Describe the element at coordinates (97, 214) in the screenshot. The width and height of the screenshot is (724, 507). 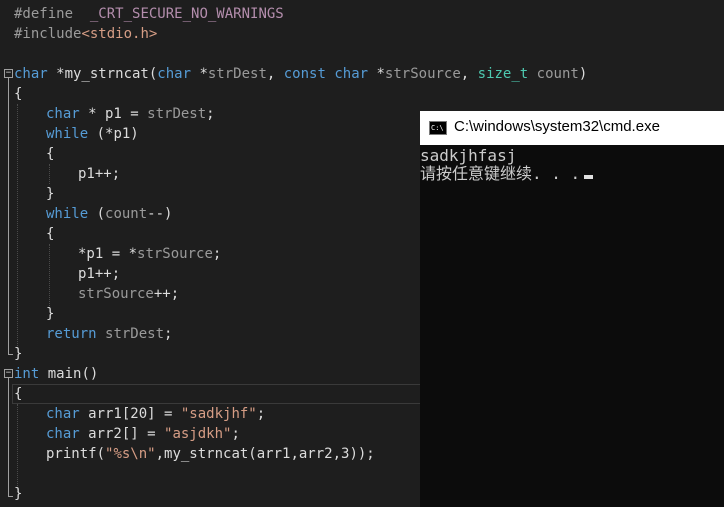
I see `code-text: (` at that location.